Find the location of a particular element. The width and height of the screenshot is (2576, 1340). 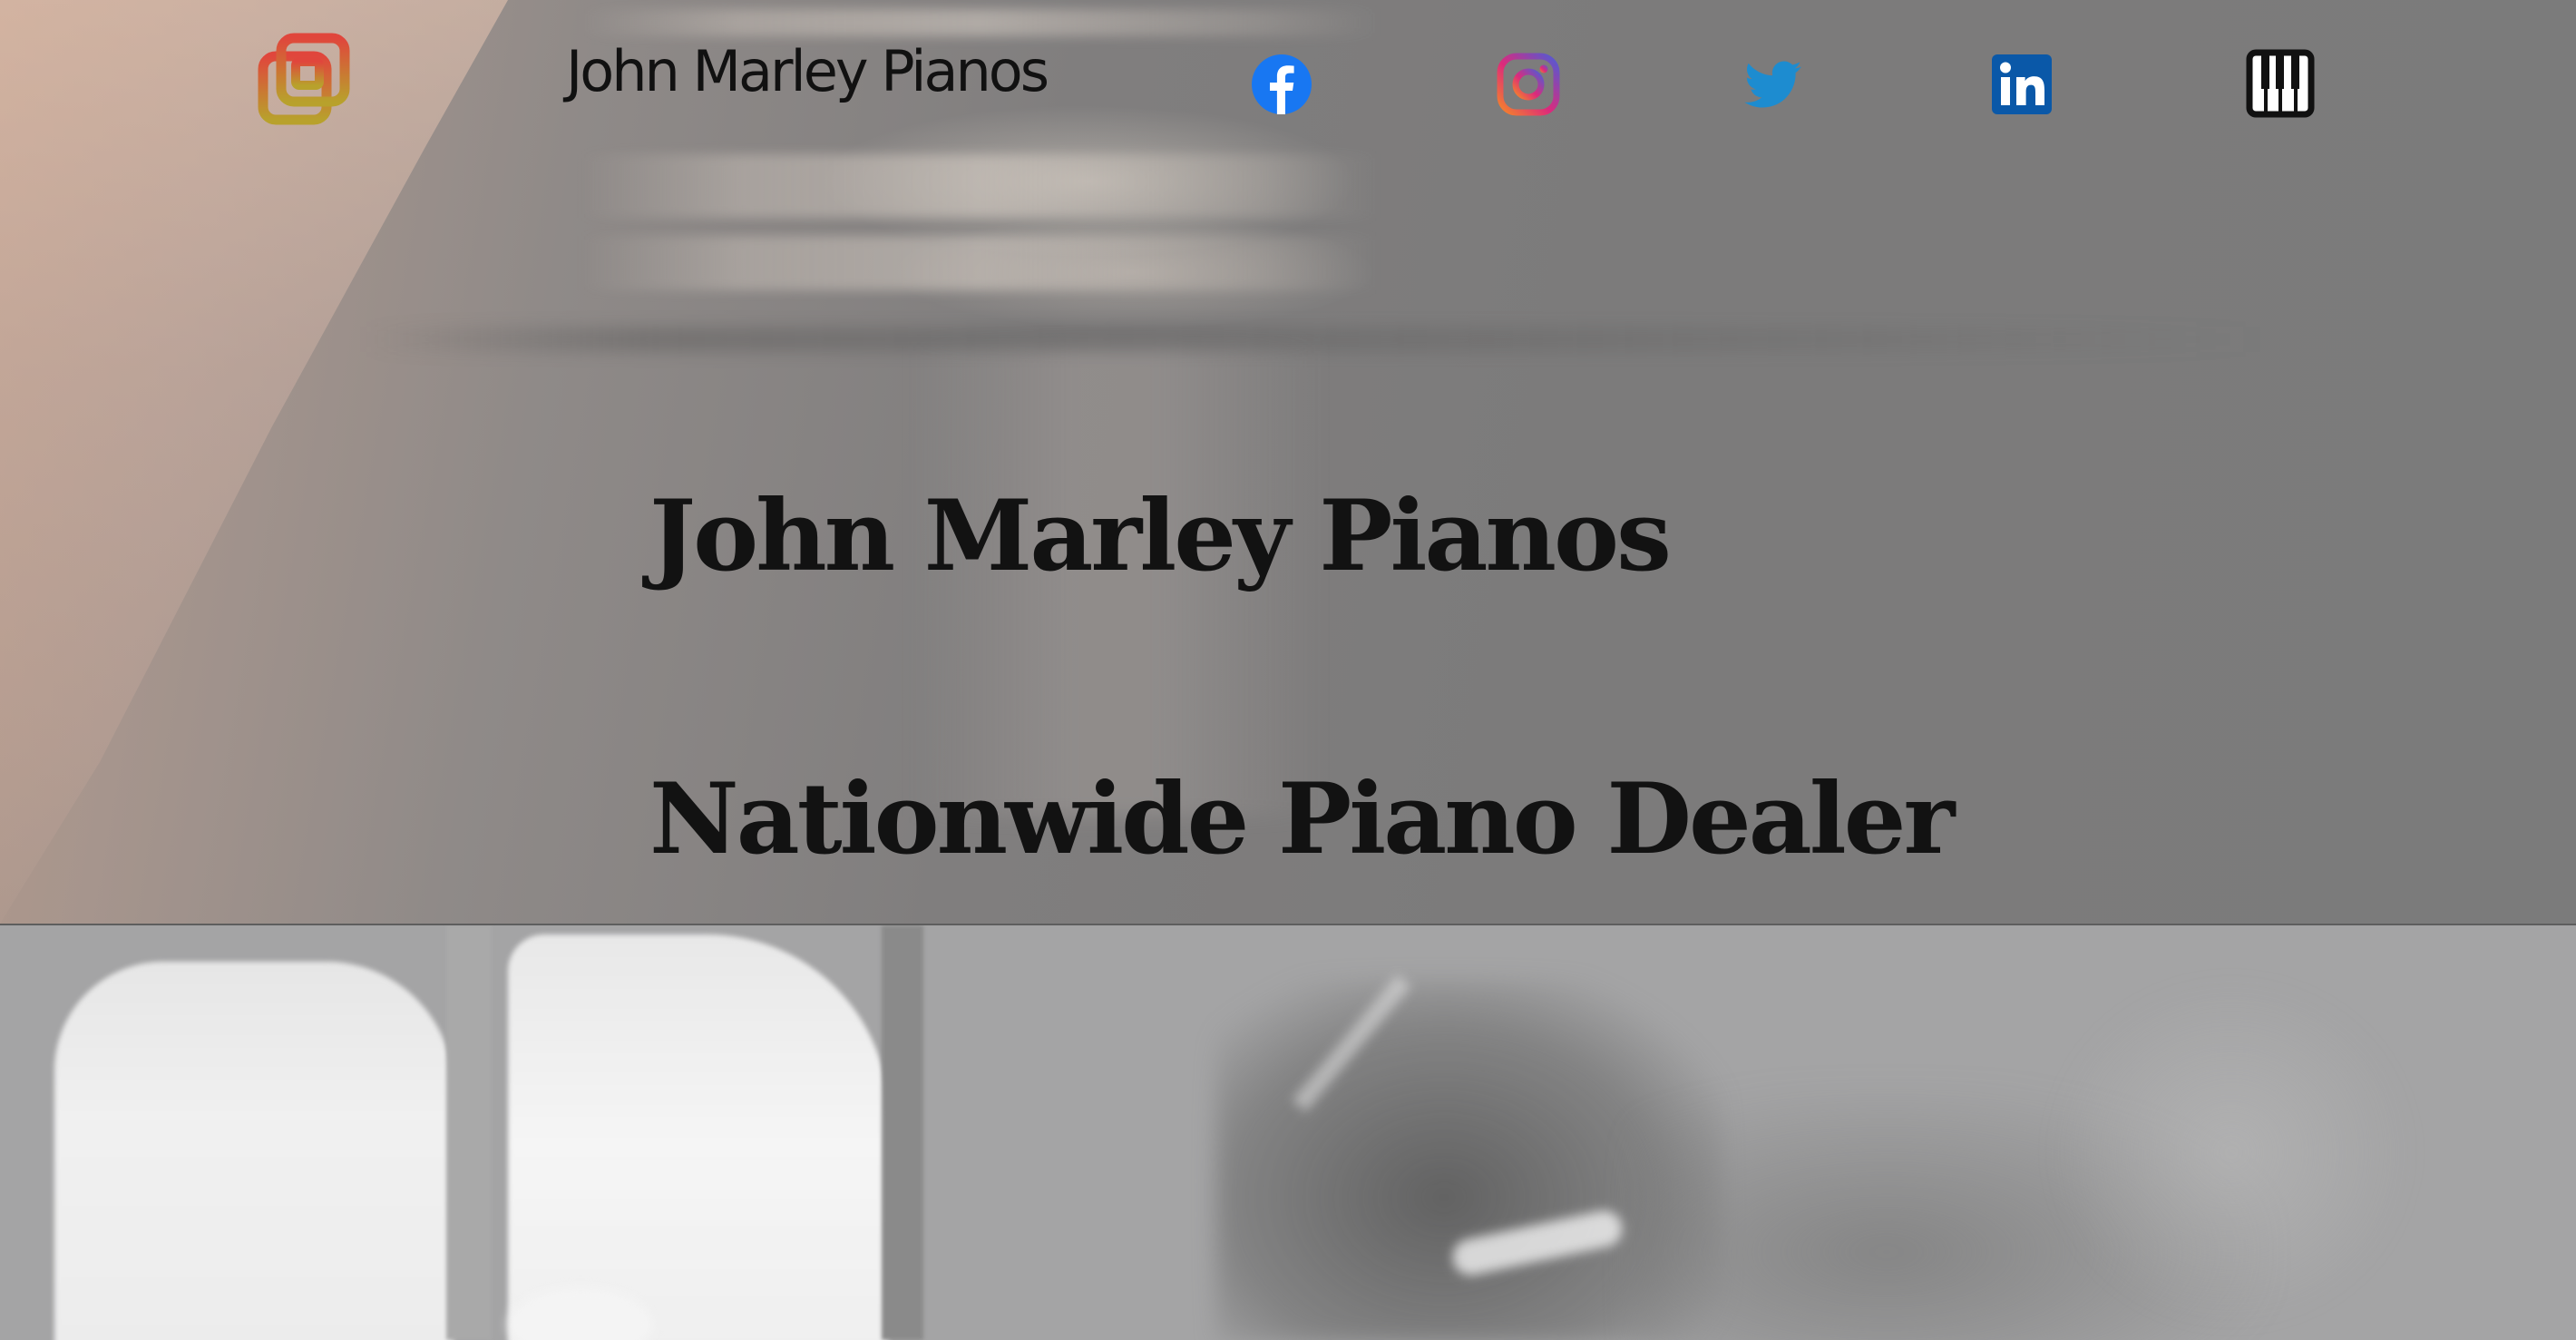

instagram-icon is located at coordinates (1528, 84).